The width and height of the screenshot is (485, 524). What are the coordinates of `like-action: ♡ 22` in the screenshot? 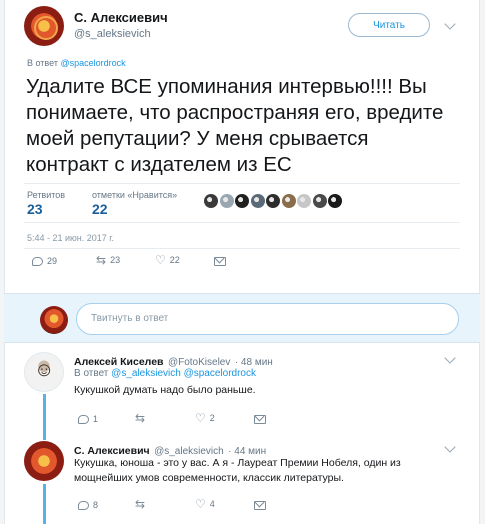 It's located at (167, 260).